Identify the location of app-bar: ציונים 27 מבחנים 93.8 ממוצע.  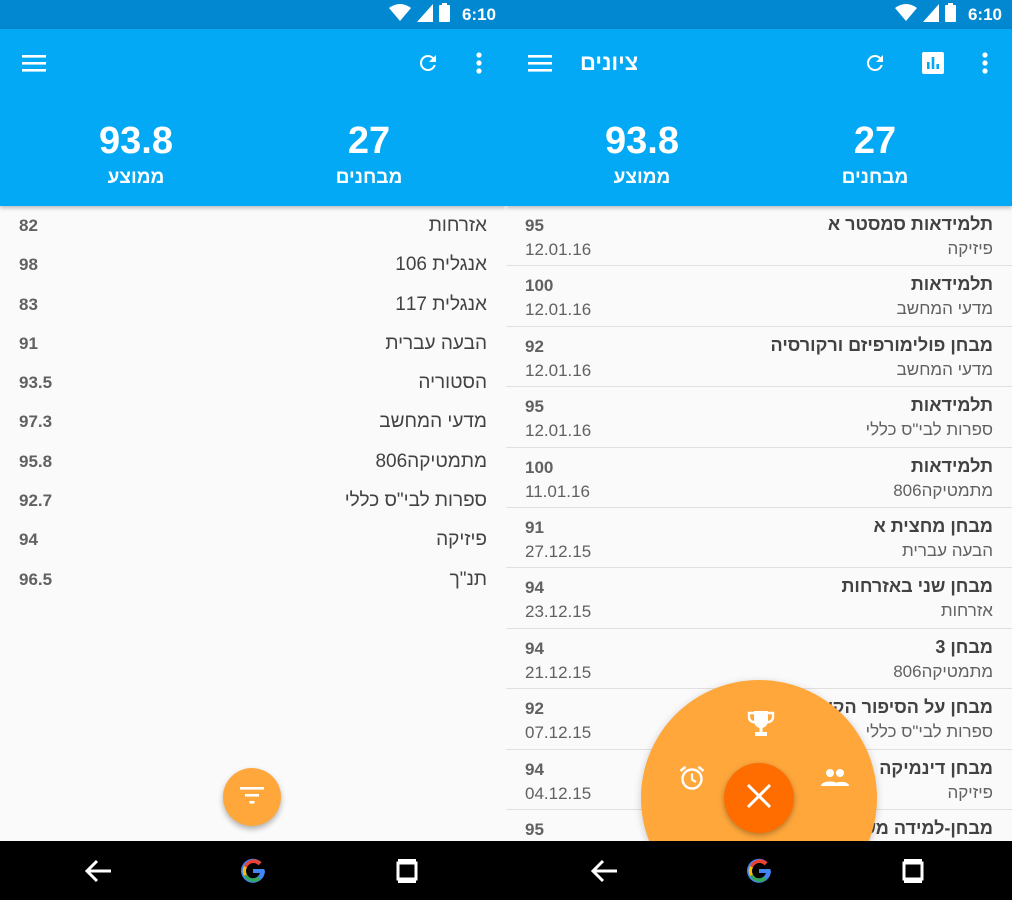
(759, 117).